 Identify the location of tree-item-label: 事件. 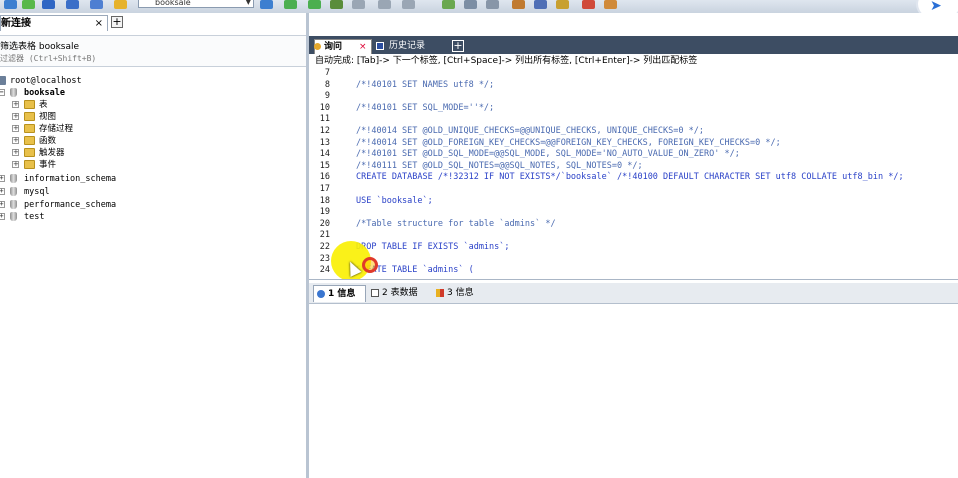
(48, 165).